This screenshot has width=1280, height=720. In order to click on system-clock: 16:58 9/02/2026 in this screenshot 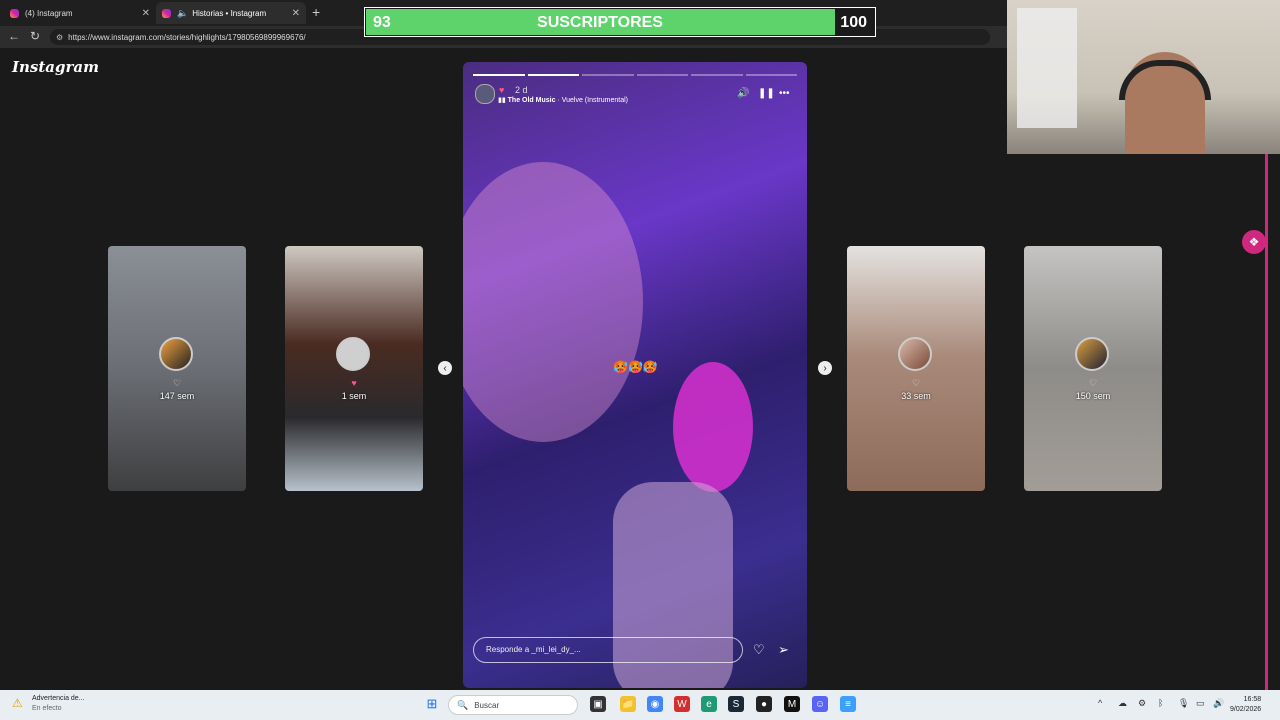, I will do `click(1245, 705)`.